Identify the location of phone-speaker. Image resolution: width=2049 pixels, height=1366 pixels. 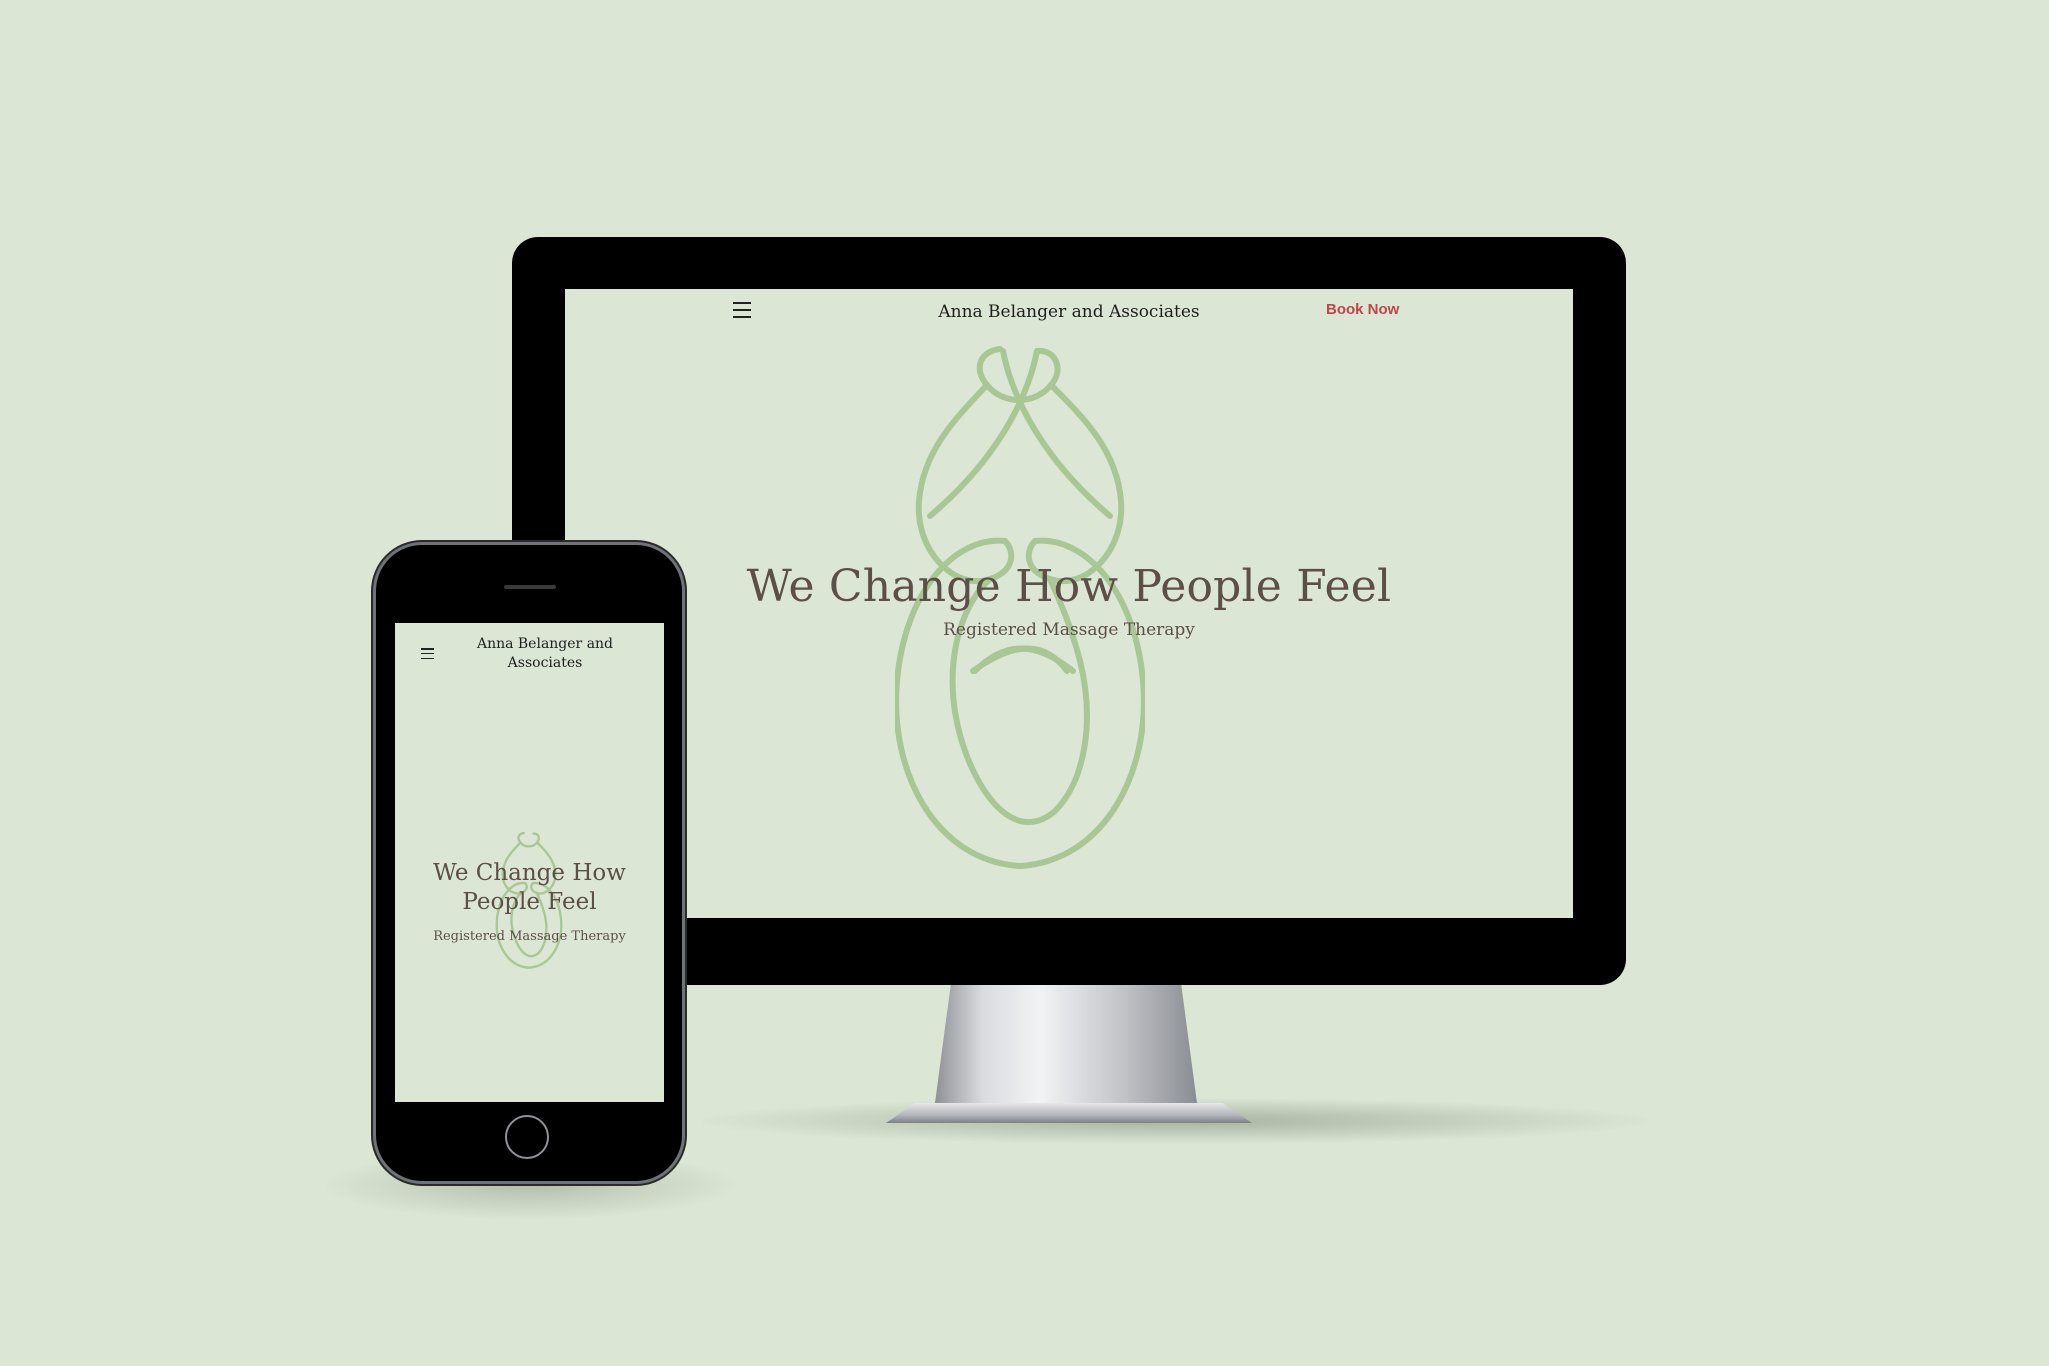
(530, 587).